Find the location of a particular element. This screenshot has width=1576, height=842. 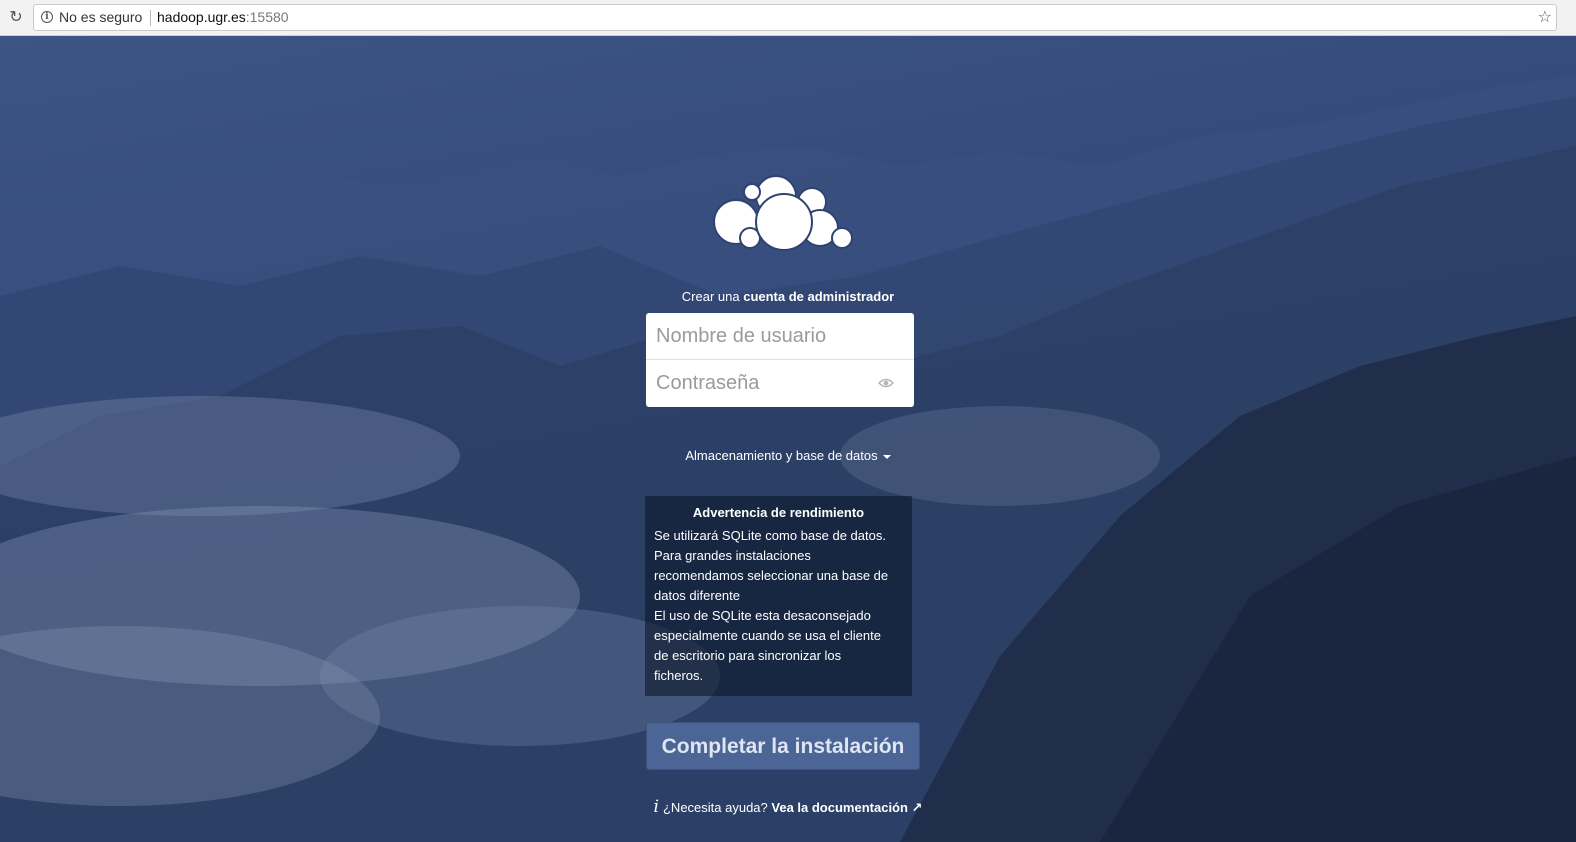

address-bar: i No es seguro hadoop.ugr.es:15580 ☆ is located at coordinates (795, 17).